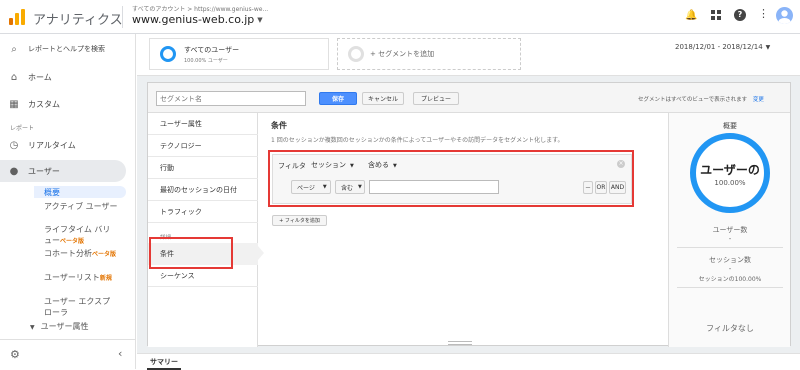 This screenshot has height=370, width=800. What do you see at coordinates (14, 77) in the screenshot?
I see `home-icon: ⌂` at bounding box center [14, 77].